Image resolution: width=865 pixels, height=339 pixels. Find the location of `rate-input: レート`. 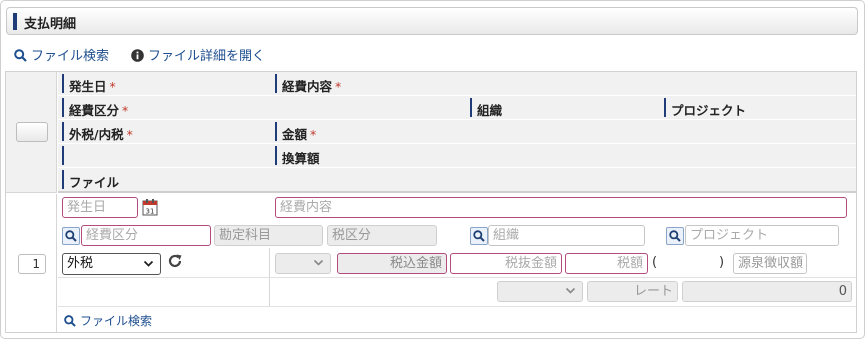

rate-input: レート is located at coordinates (632, 291).